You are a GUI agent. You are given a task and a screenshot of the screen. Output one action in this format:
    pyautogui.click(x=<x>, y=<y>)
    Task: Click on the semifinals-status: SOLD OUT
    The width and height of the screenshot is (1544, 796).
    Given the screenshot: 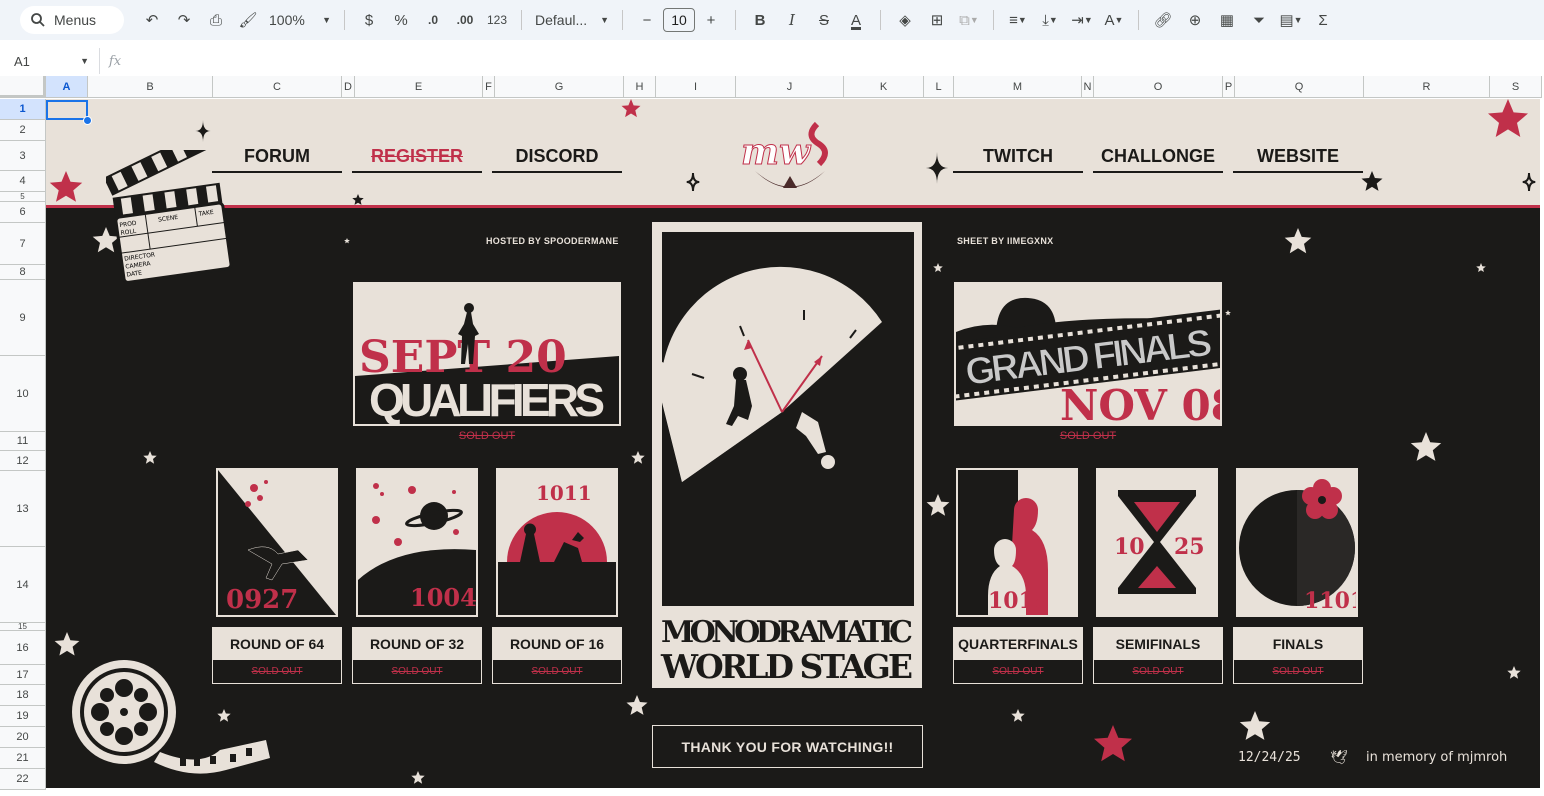 What is the action you would take?
    pyautogui.click(x=1158, y=671)
    